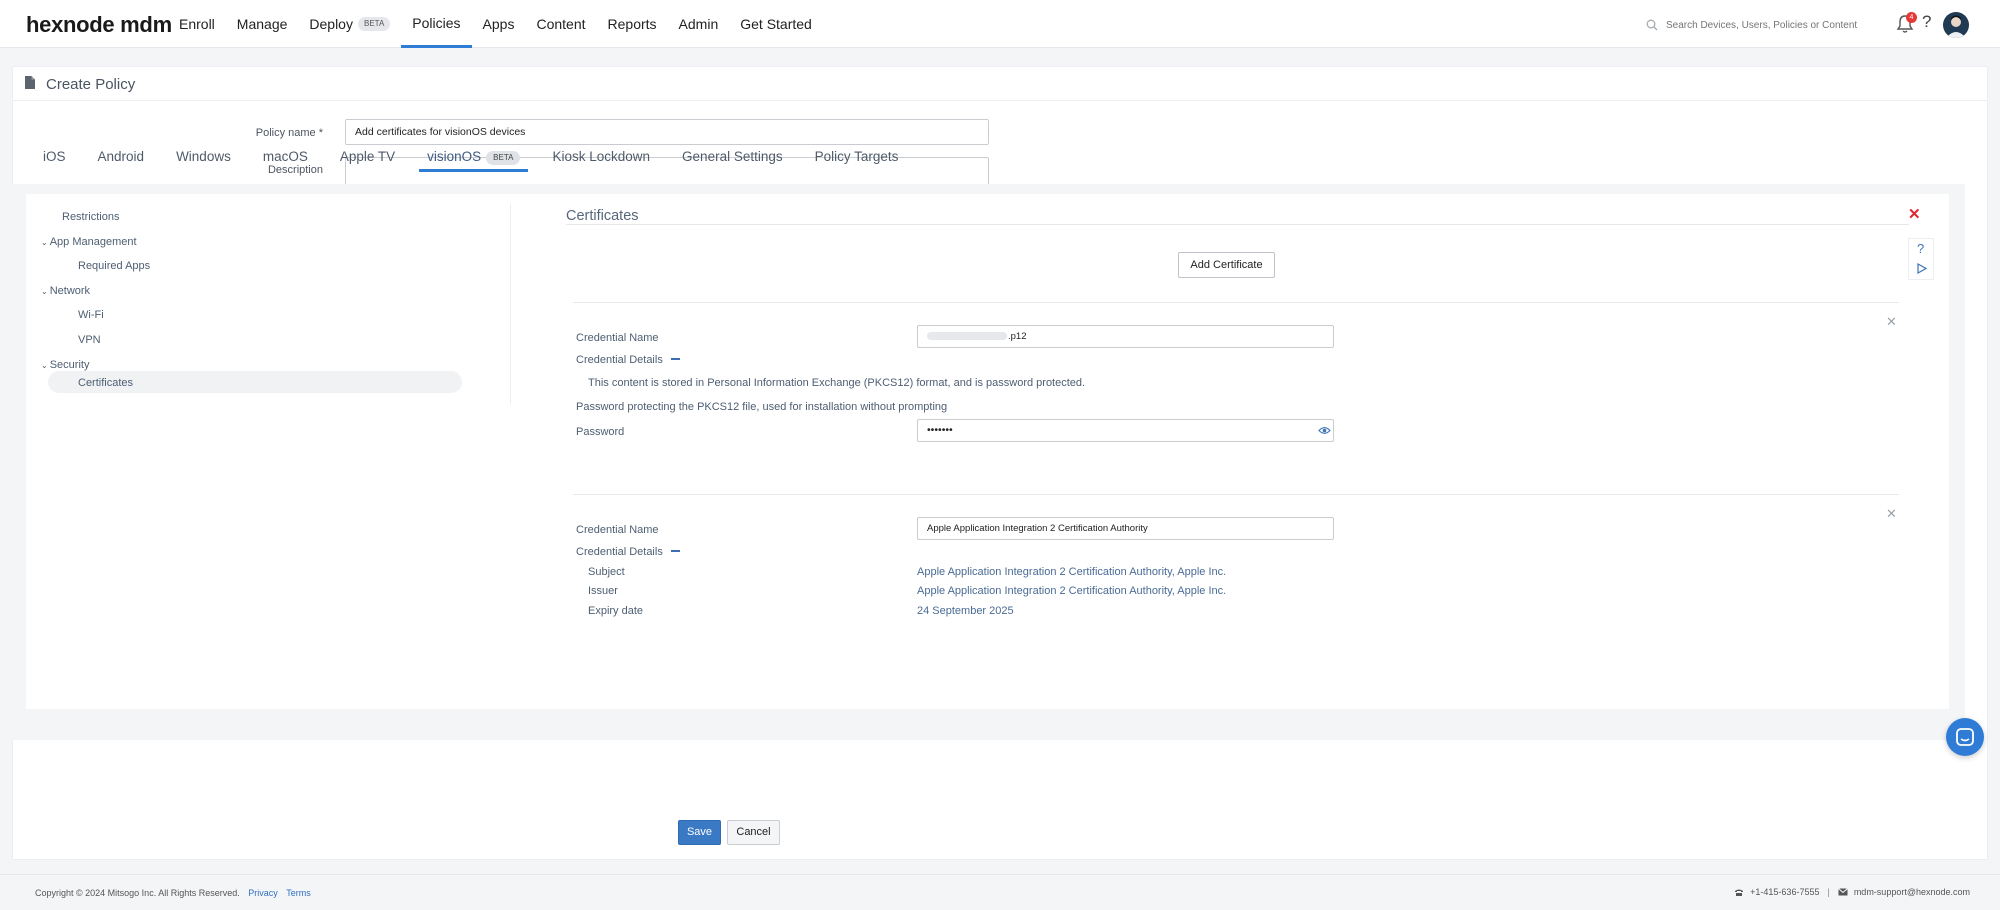 The image size is (2000, 910). What do you see at coordinates (1776, 25) in the screenshot?
I see `search-input` at bounding box center [1776, 25].